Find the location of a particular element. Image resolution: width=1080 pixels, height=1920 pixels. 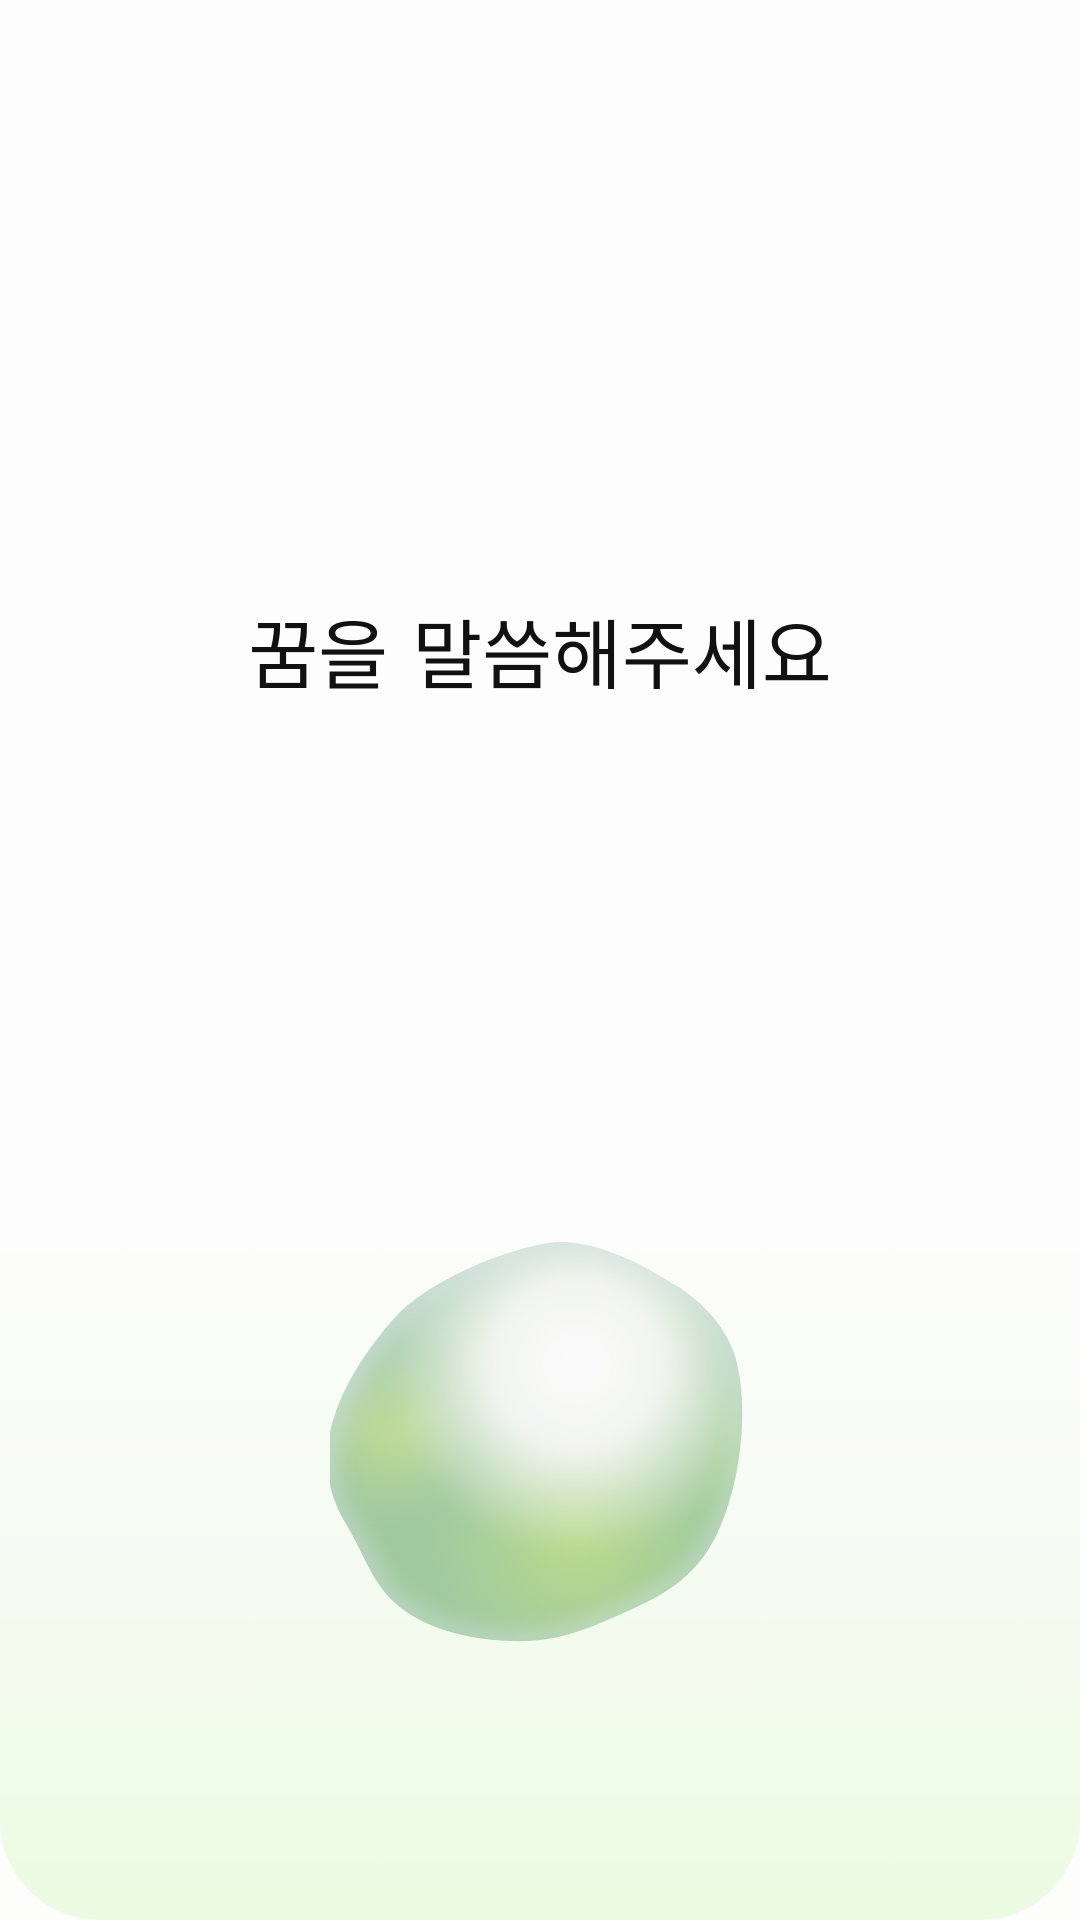

prompt-text: 꿈을 말씀해주세요 is located at coordinates (540, 656).